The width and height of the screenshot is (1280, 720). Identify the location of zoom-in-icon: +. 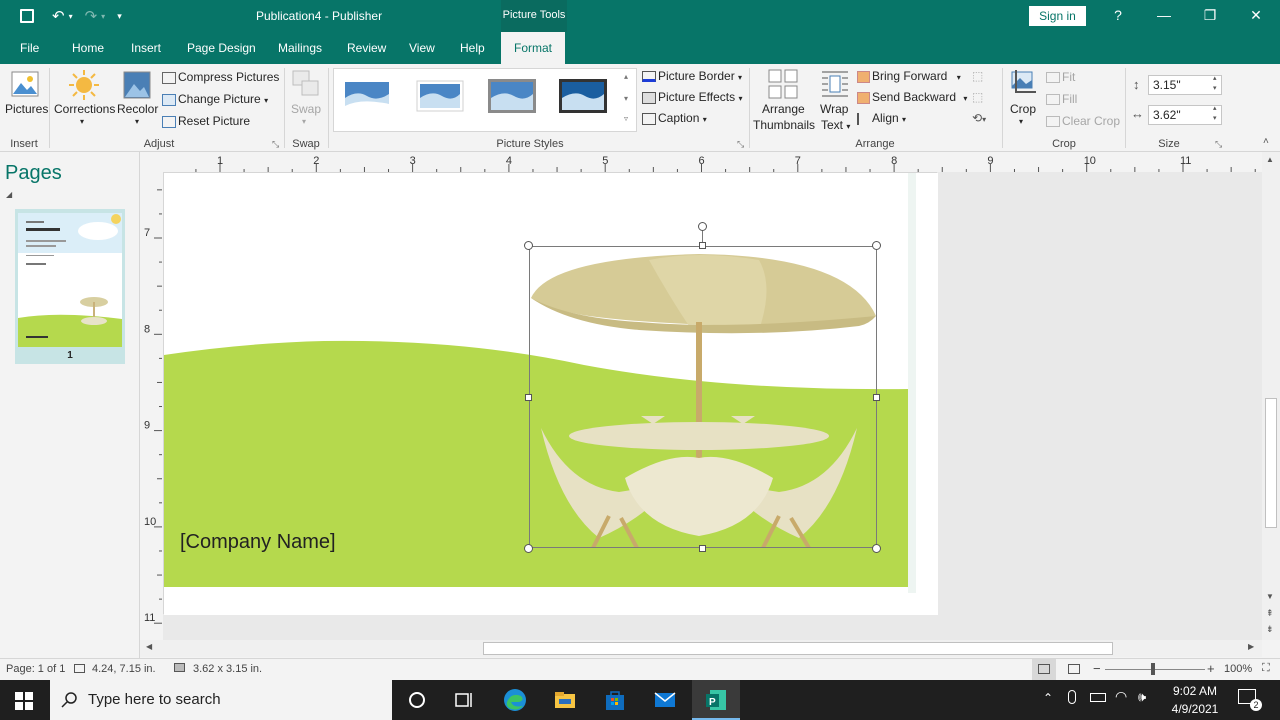
(1211, 668).